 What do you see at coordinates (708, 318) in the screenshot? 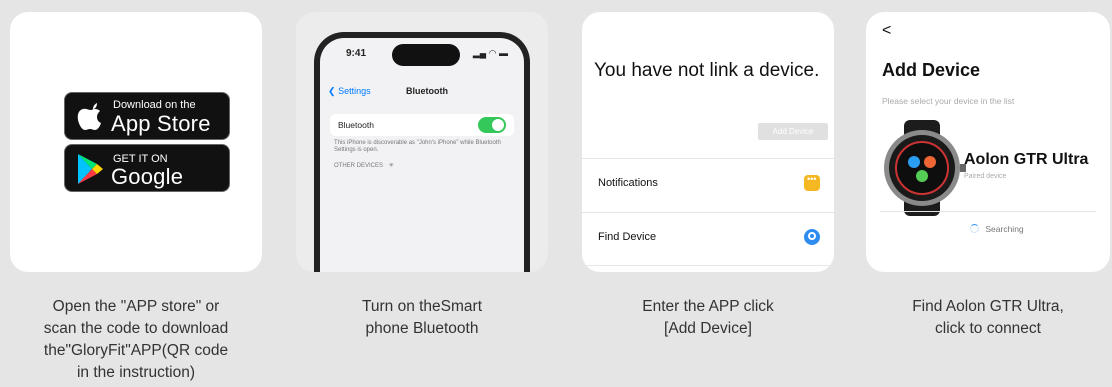
I see `step3-caption: Enter the APP click [Add Device]` at bounding box center [708, 318].